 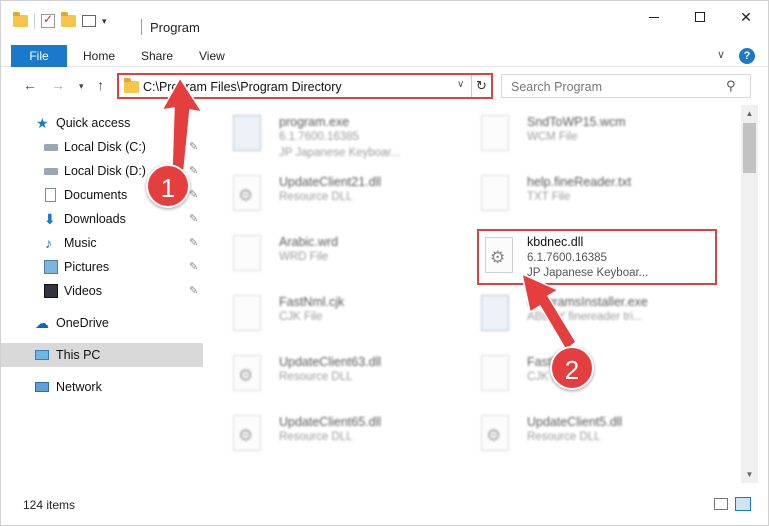 I want to click on customize-icon, so click(x=89, y=21).